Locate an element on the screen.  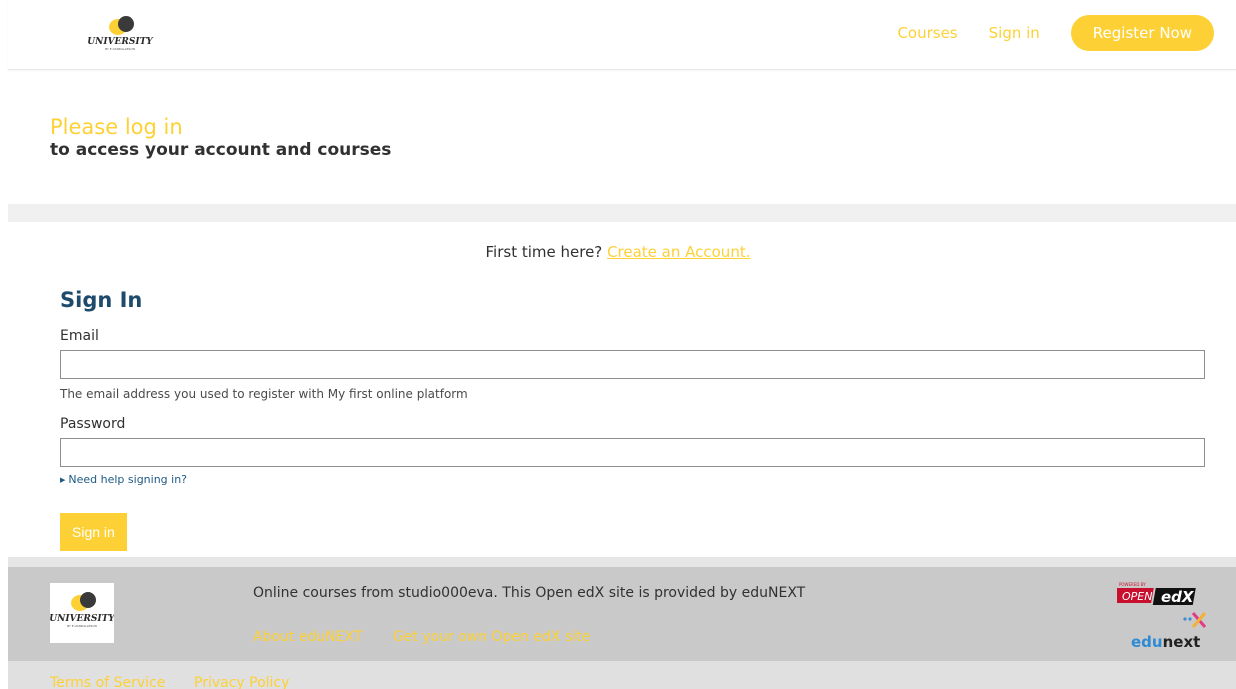
sign-in-title: Sign In is located at coordinates (101, 300).